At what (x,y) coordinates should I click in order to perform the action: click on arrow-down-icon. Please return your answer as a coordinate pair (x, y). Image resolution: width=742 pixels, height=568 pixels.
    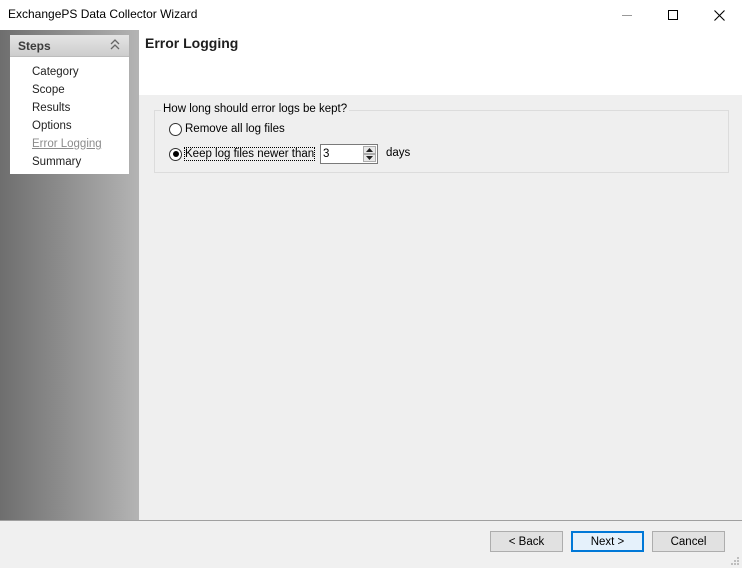
    Looking at the image, I should click on (369, 158).